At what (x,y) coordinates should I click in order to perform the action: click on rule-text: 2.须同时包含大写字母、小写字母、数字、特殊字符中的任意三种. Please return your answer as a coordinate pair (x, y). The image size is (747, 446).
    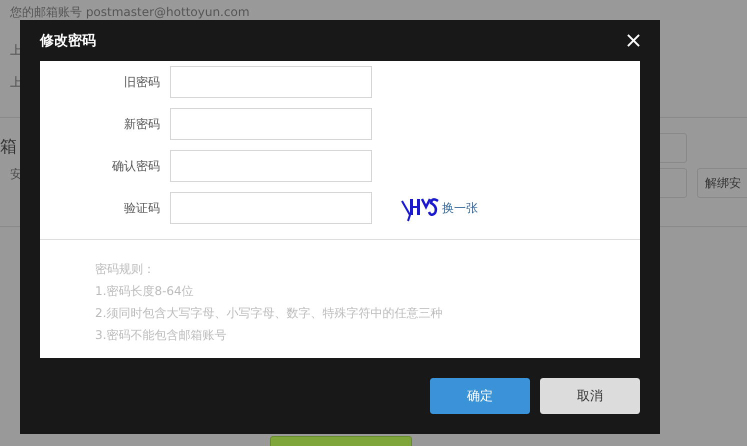
    Looking at the image, I should click on (269, 313).